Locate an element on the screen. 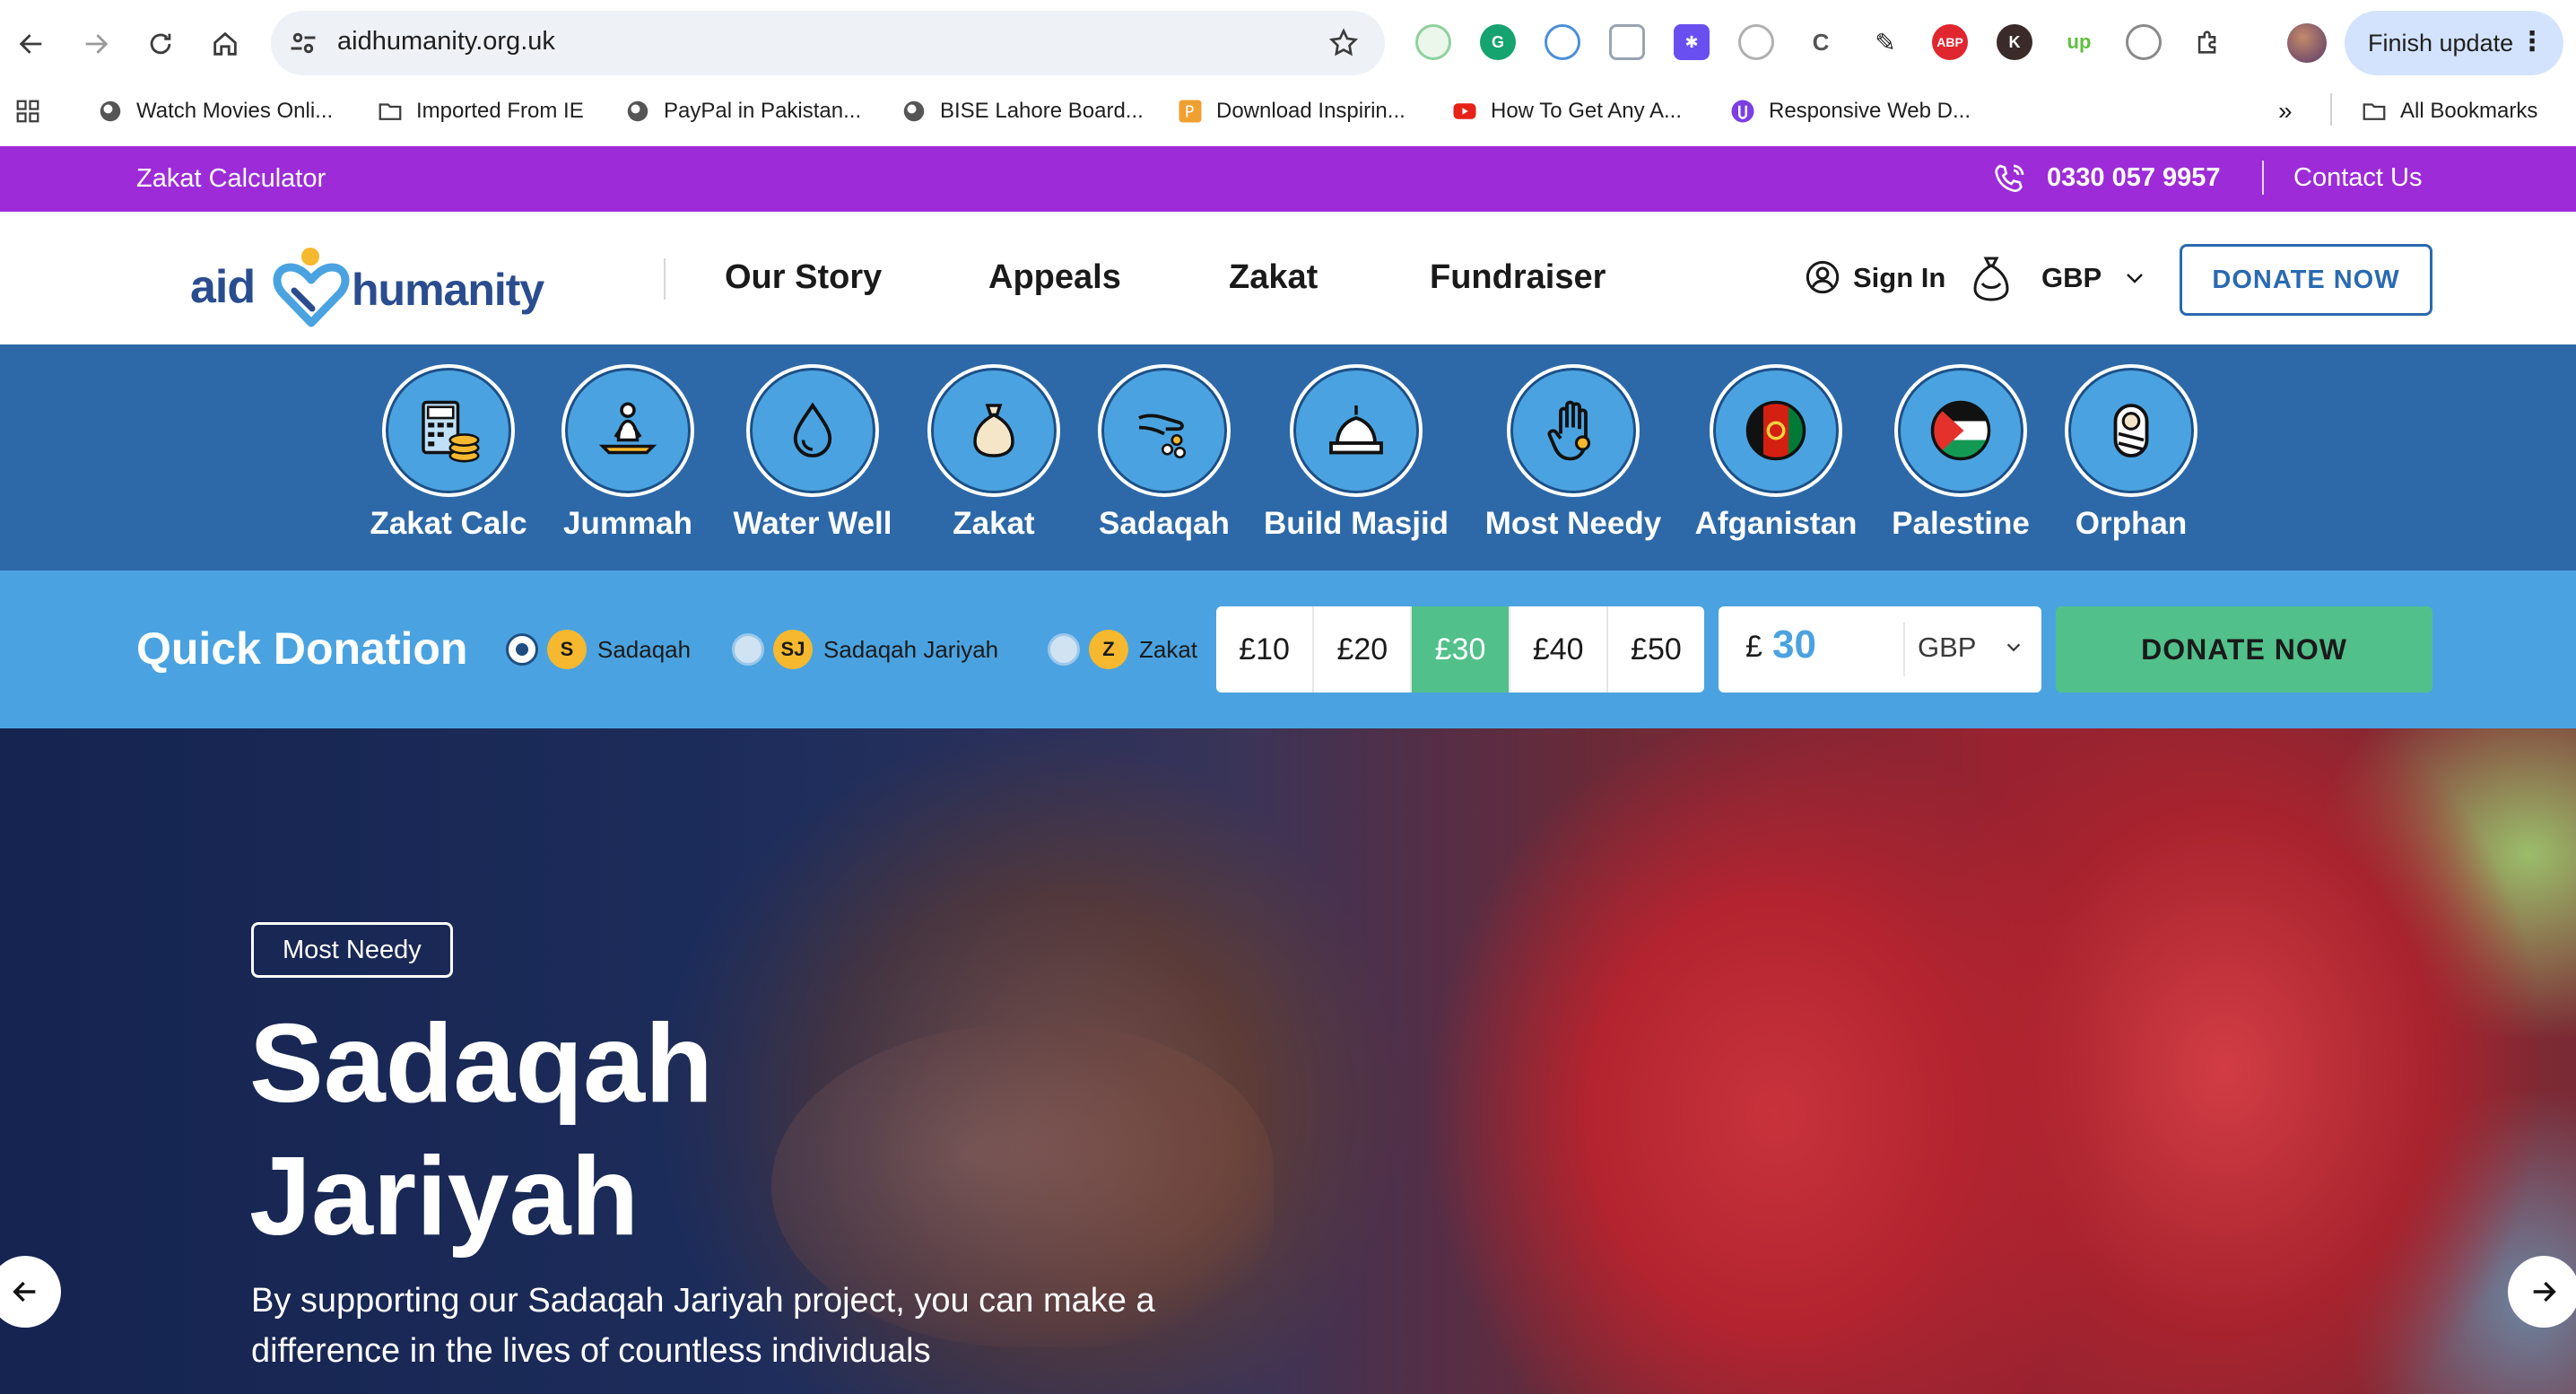 The image size is (2576, 1394). nav-our-story: Our Story is located at coordinates (803, 277).